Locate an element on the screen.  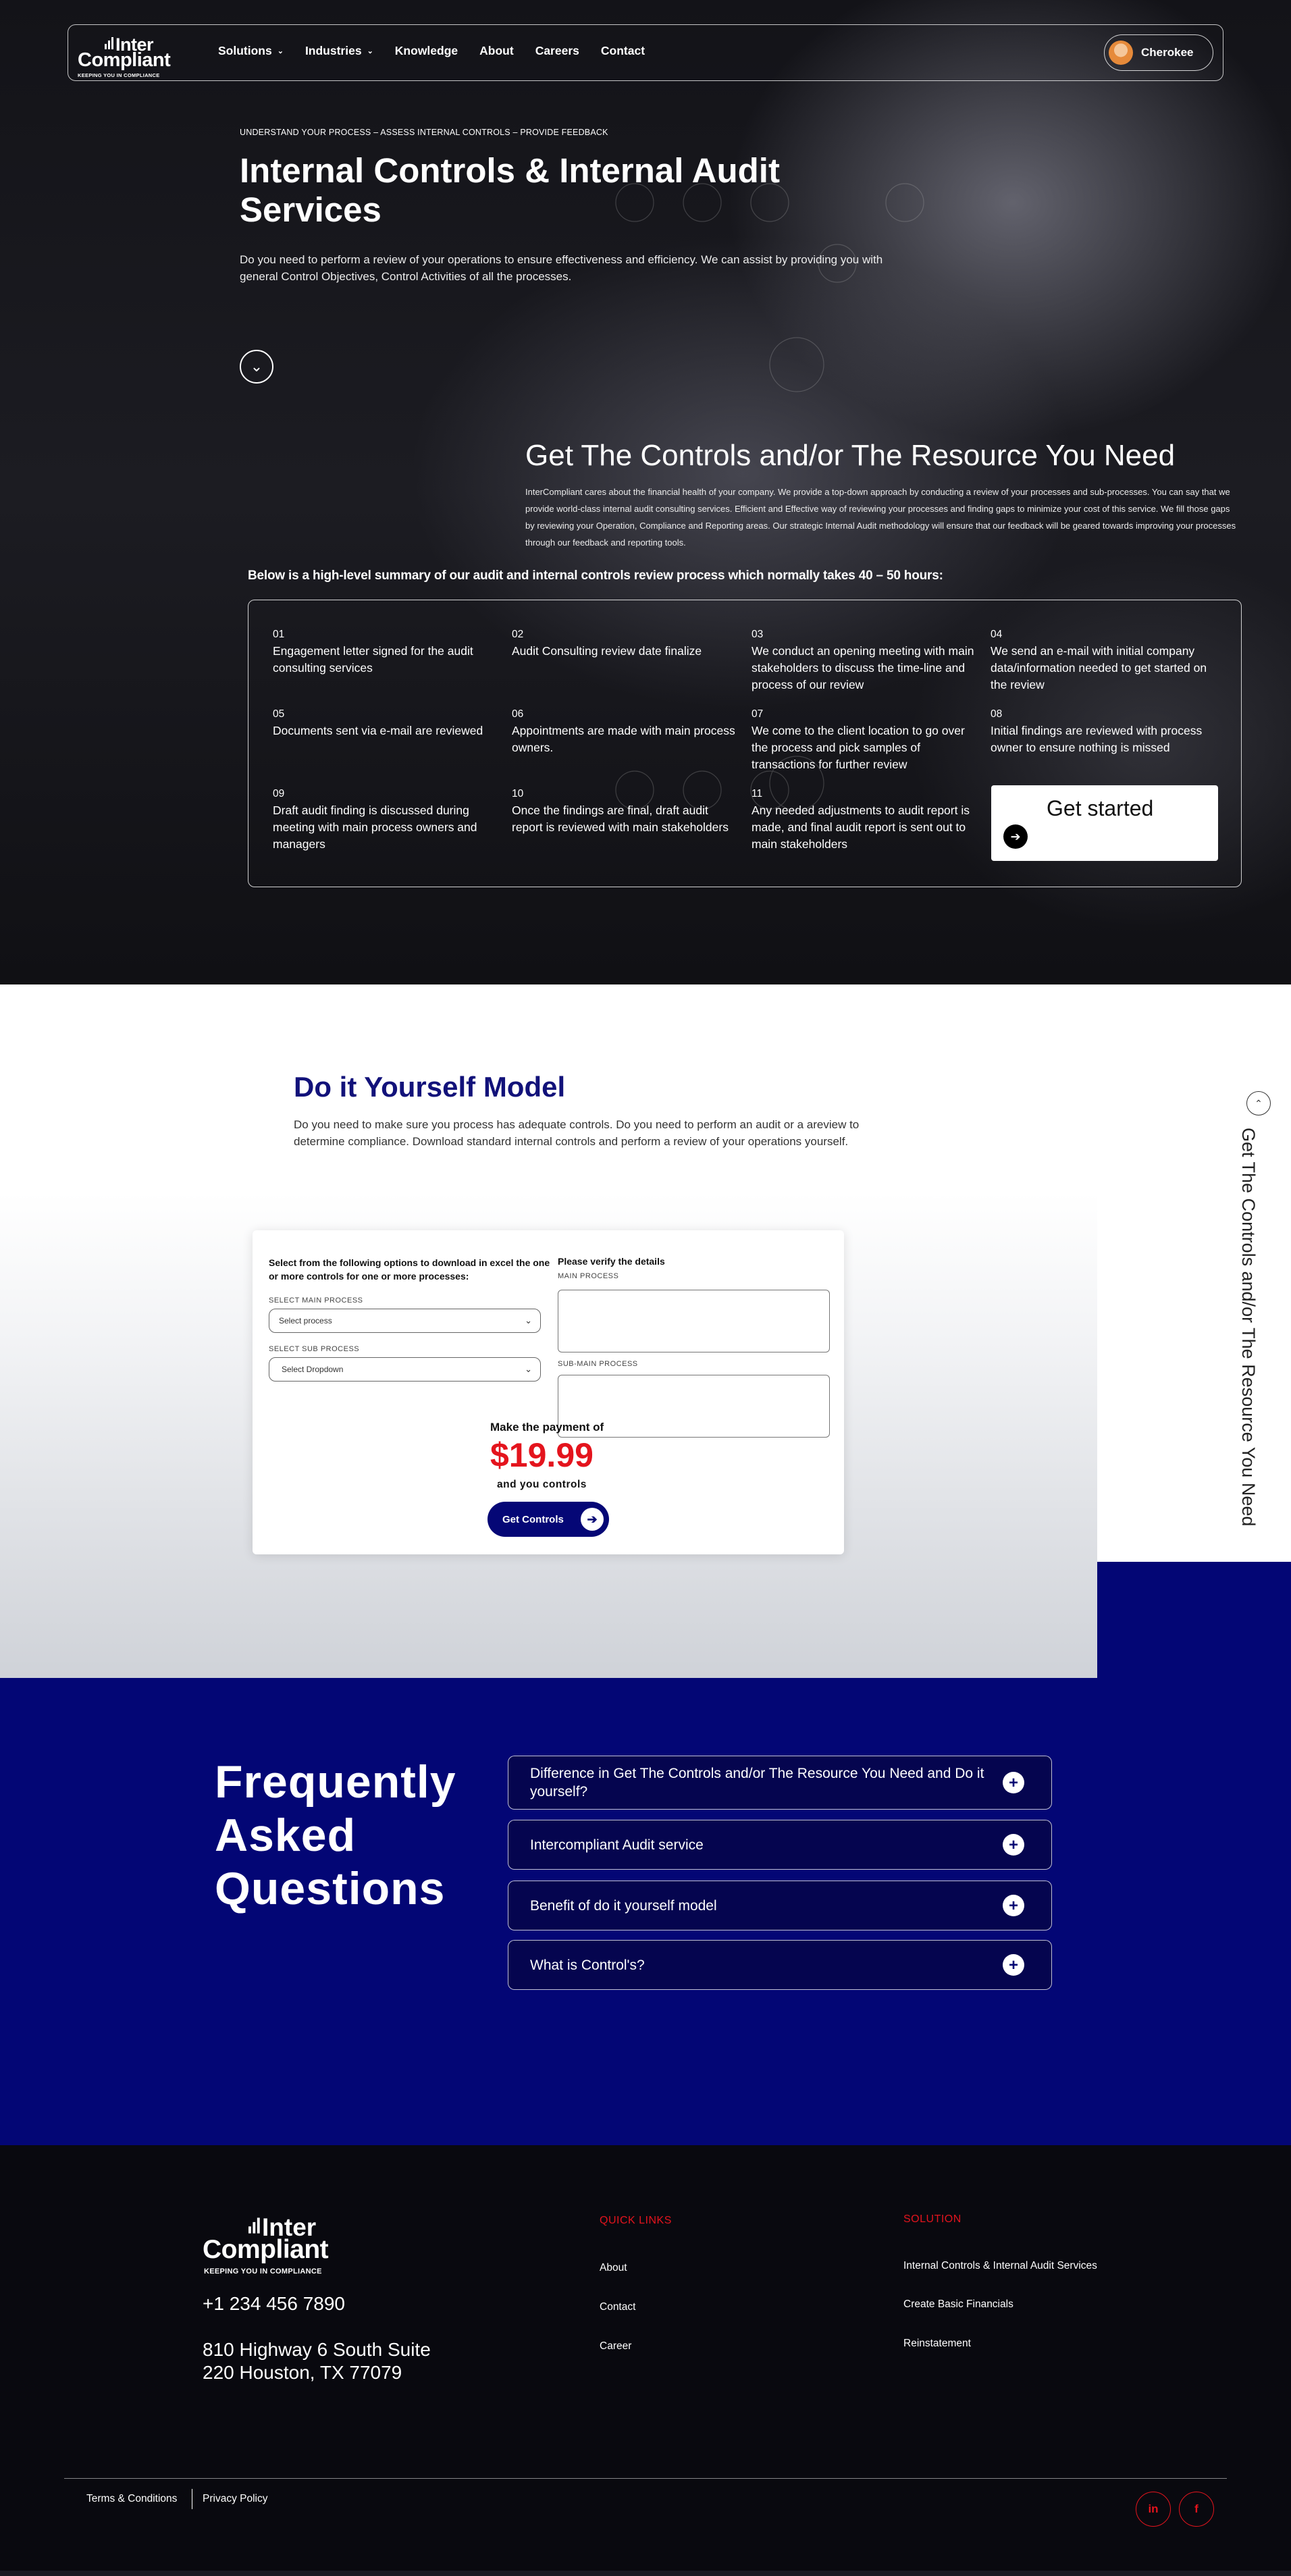
user-account-button: Cherokee is located at coordinates (1158, 52).